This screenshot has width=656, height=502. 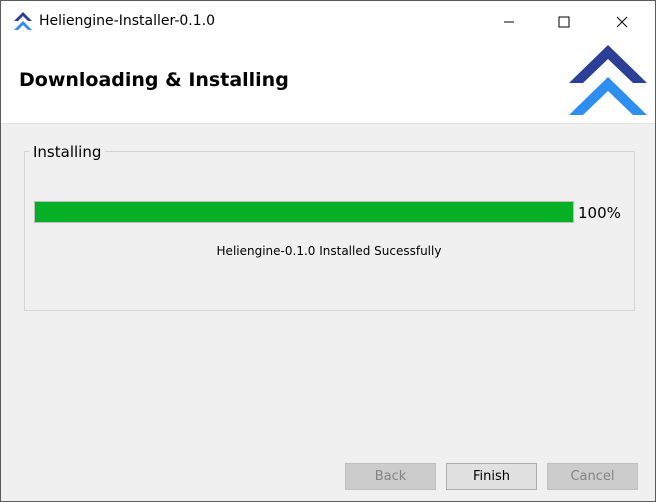 I want to click on minimize-icon, so click(x=509, y=22).